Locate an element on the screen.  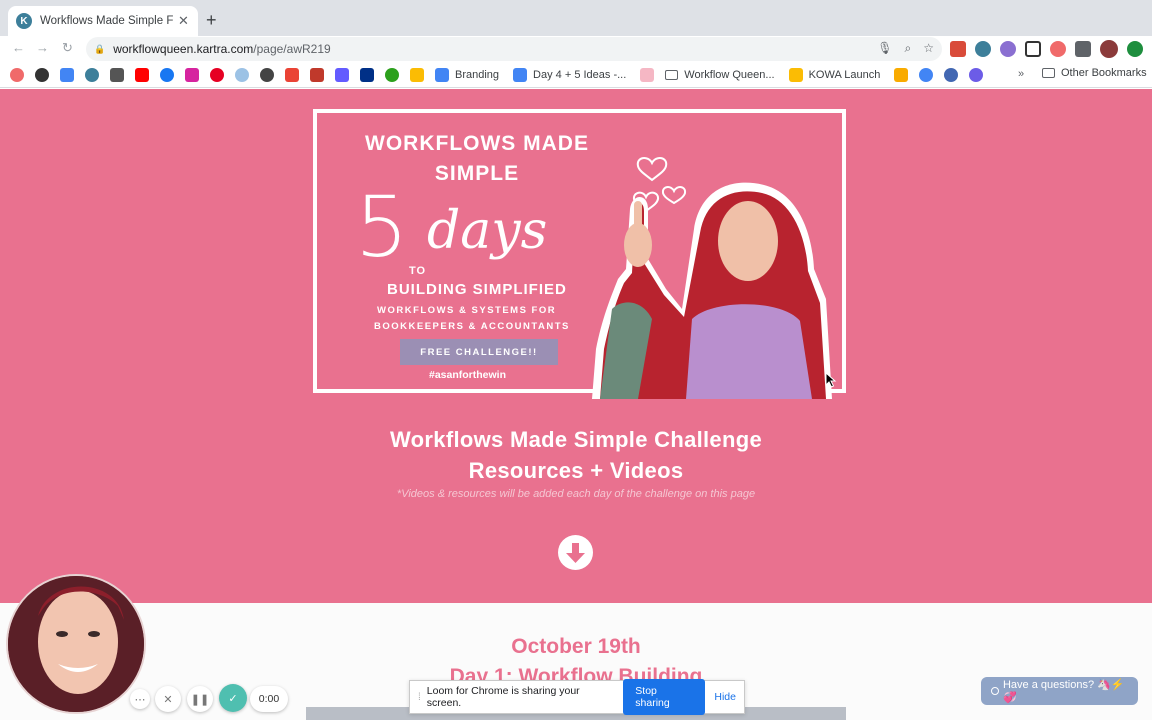
bookmark-branding: Branding is located at coordinates (467, 74).